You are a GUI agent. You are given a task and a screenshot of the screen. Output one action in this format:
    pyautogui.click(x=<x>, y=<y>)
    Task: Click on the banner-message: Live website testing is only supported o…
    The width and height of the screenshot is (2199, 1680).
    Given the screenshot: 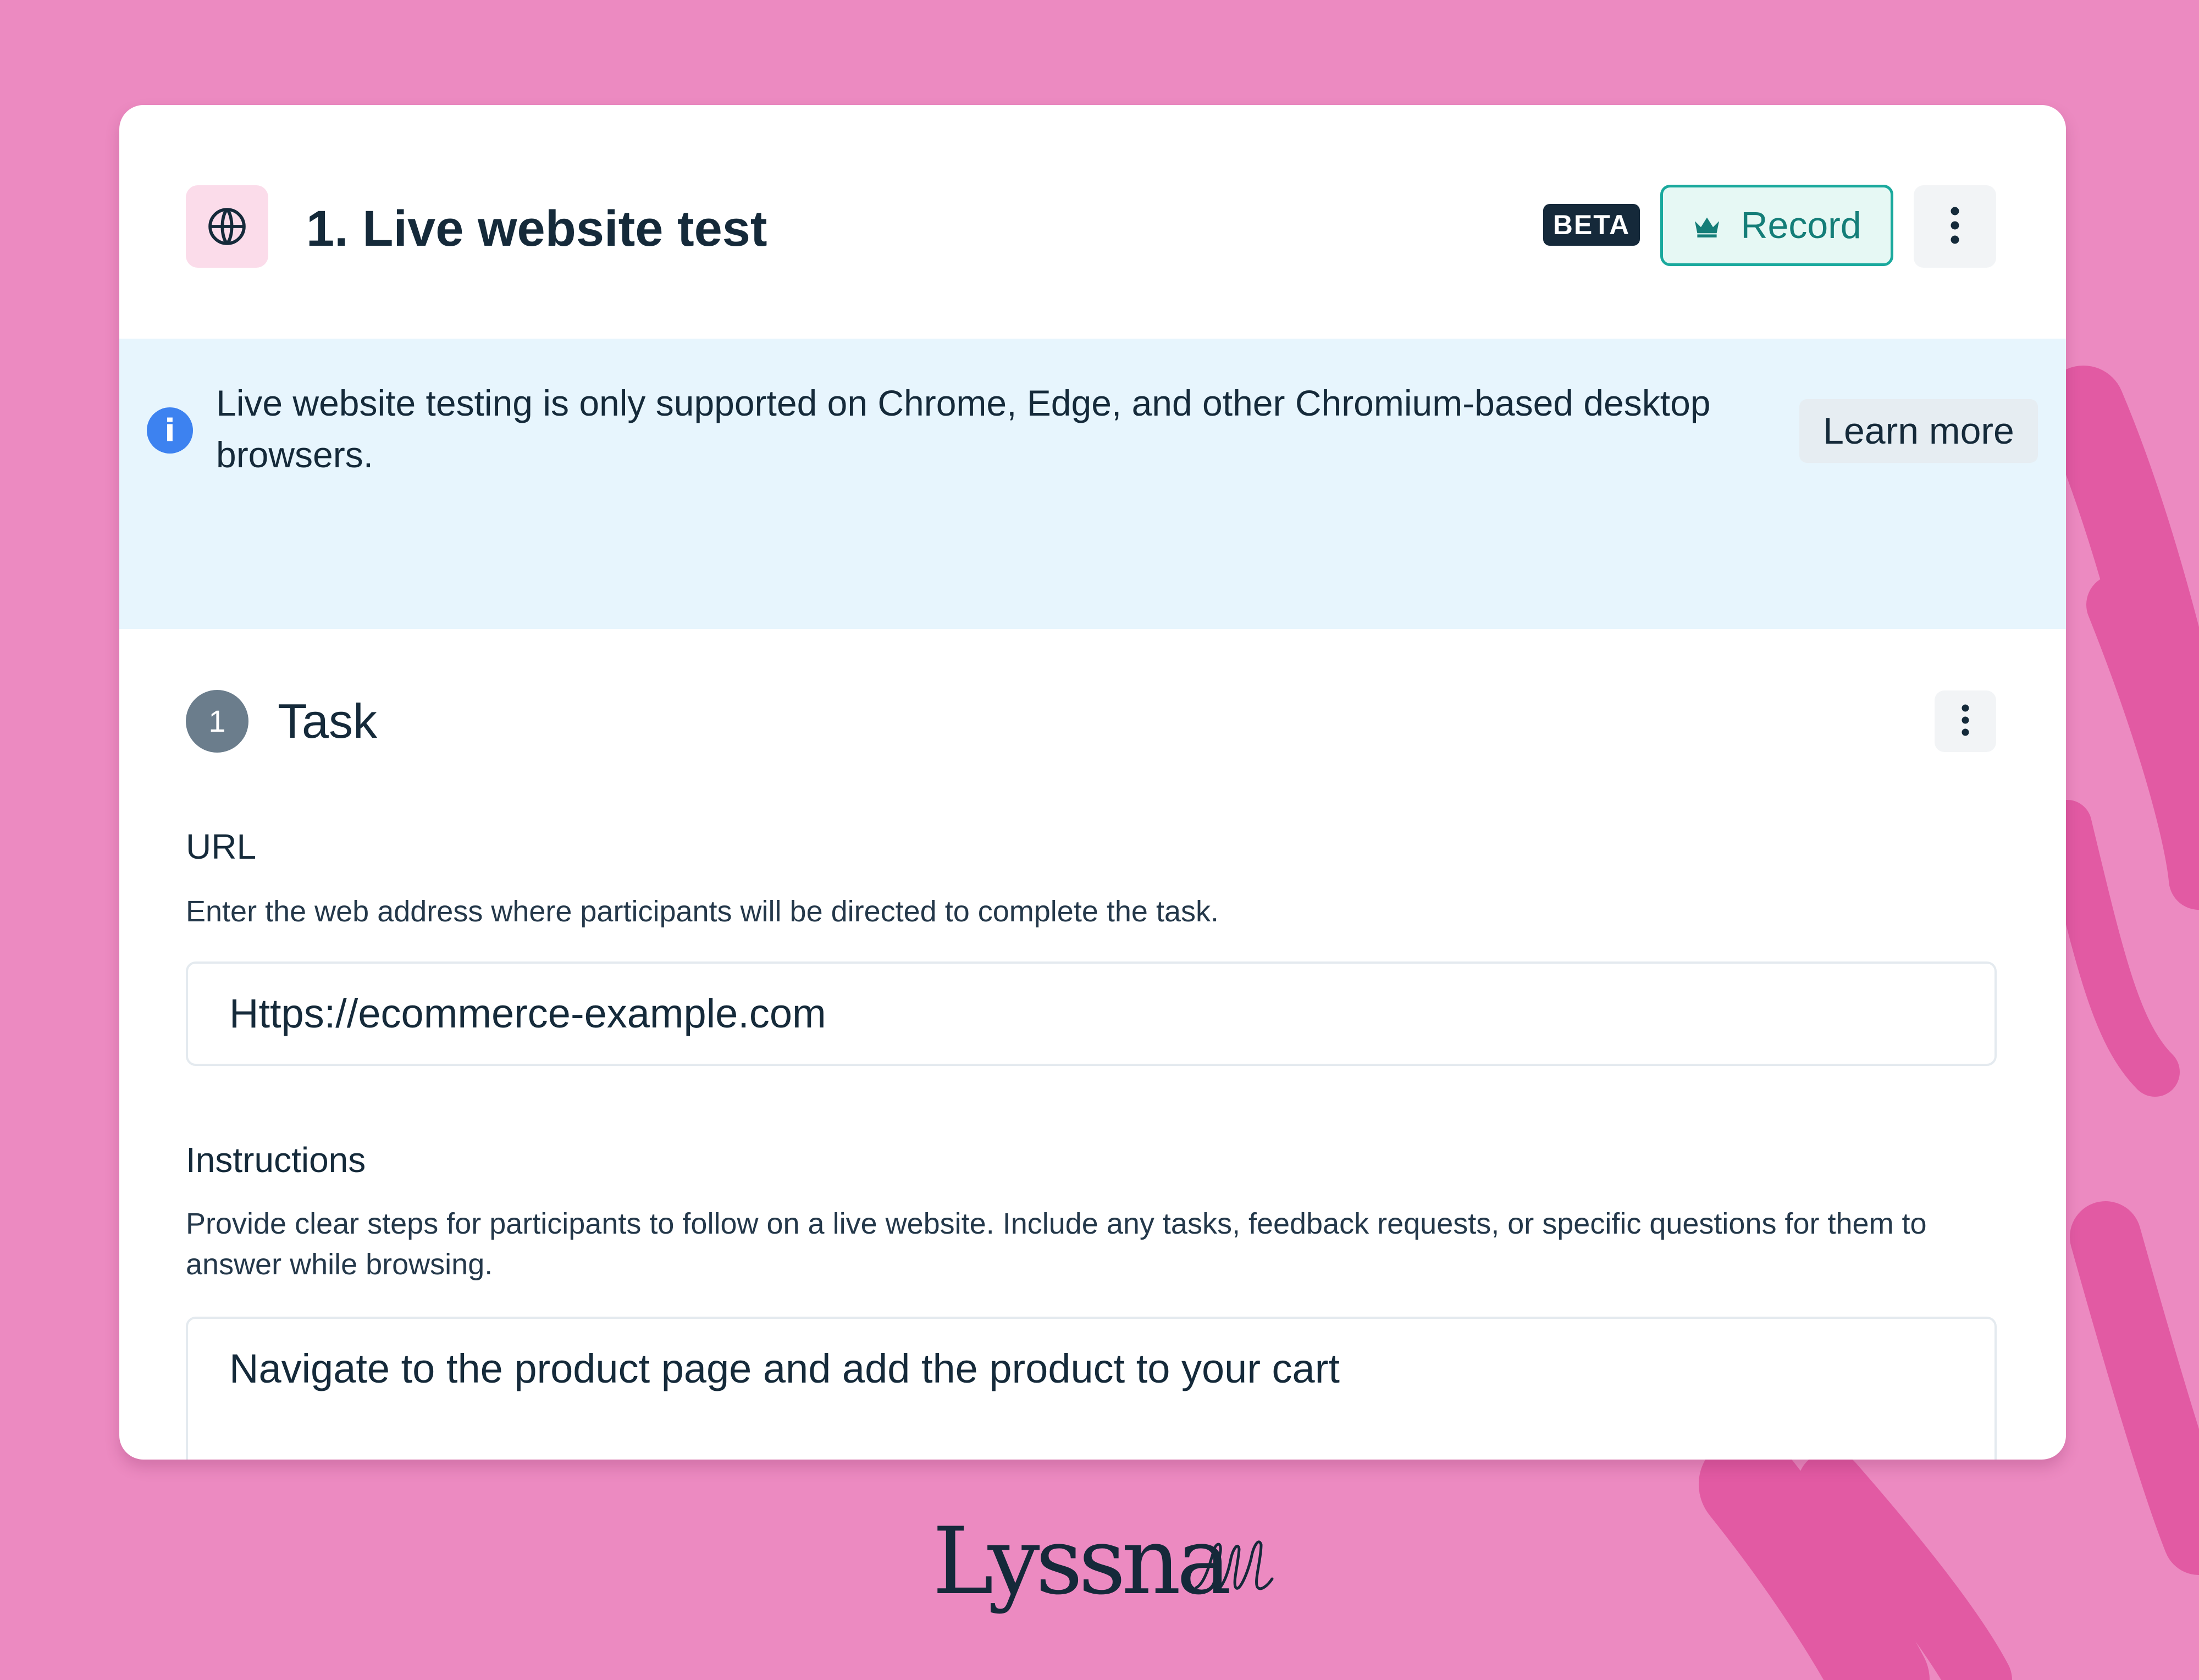 What is the action you would take?
    pyautogui.click(x=963, y=429)
    